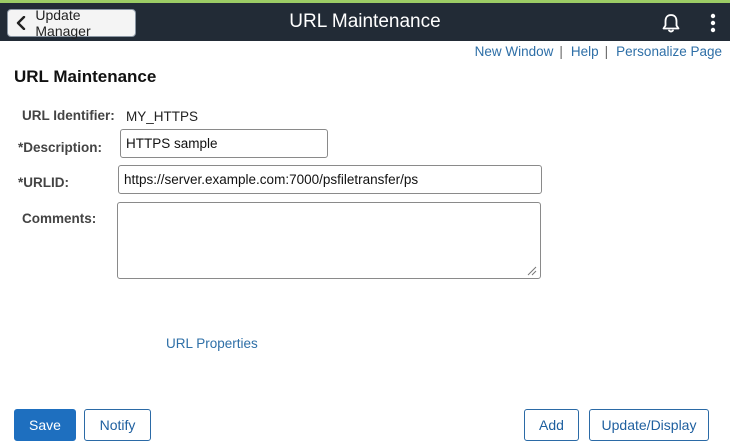 The width and height of the screenshot is (730, 446). What do you see at coordinates (671, 23) in the screenshot?
I see `bell-icon` at bounding box center [671, 23].